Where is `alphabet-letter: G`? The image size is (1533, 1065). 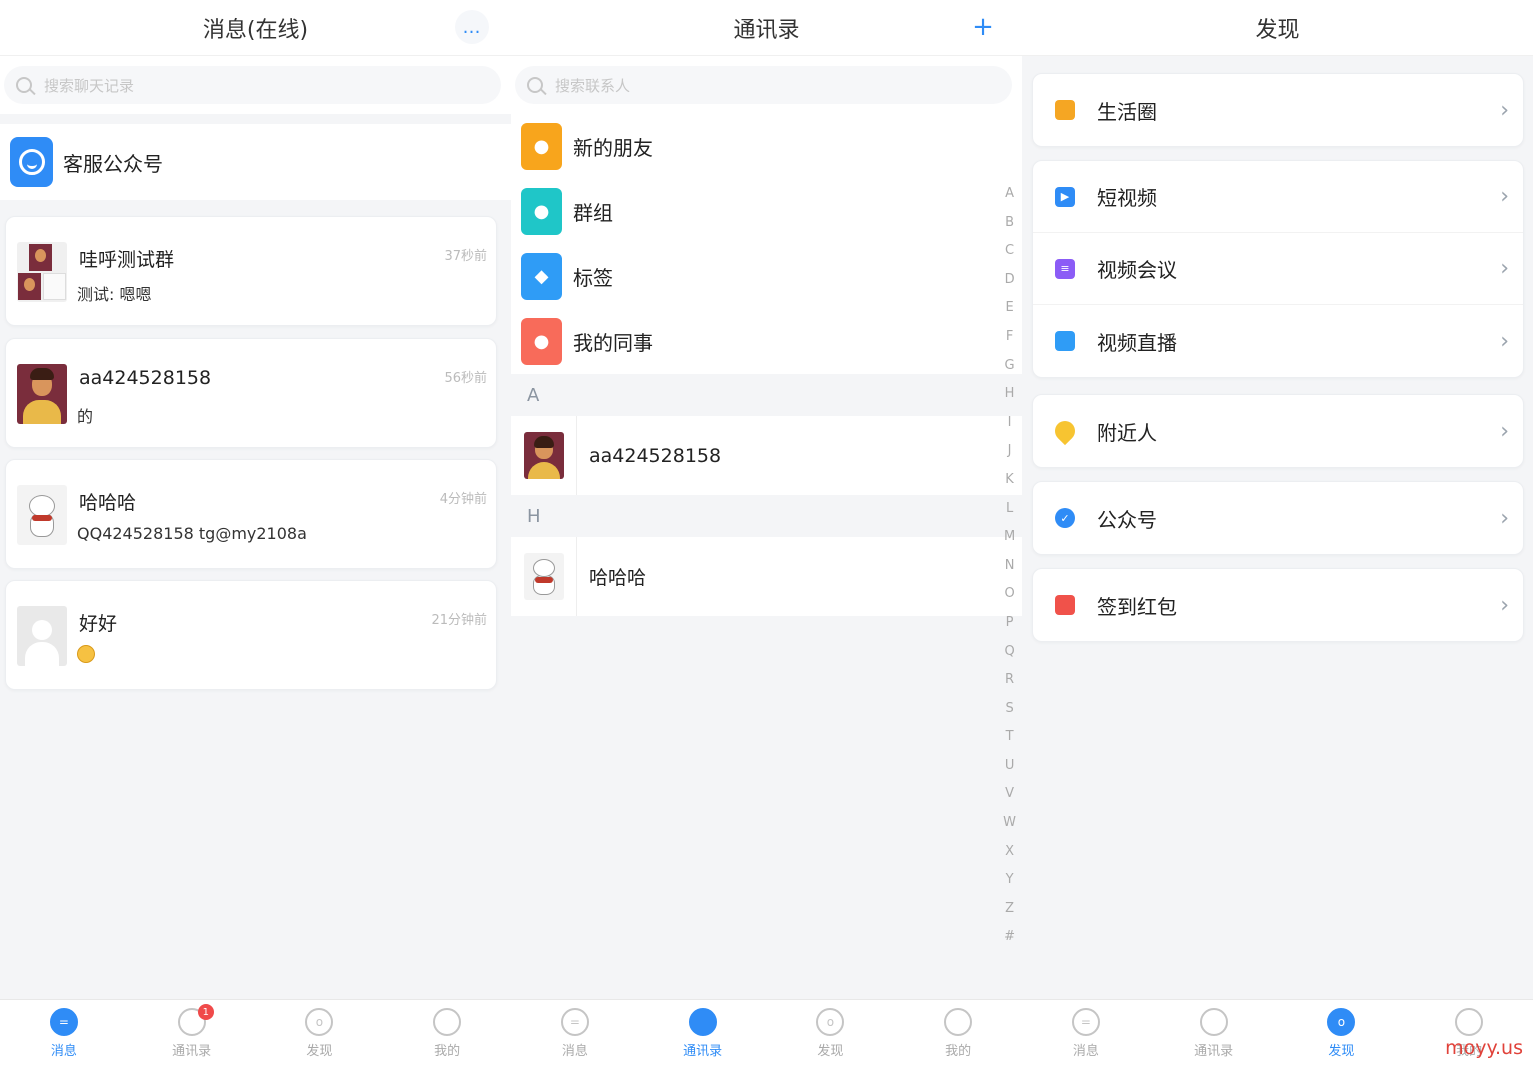 alphabet-letter: G is located at coordinates (1009, 366).